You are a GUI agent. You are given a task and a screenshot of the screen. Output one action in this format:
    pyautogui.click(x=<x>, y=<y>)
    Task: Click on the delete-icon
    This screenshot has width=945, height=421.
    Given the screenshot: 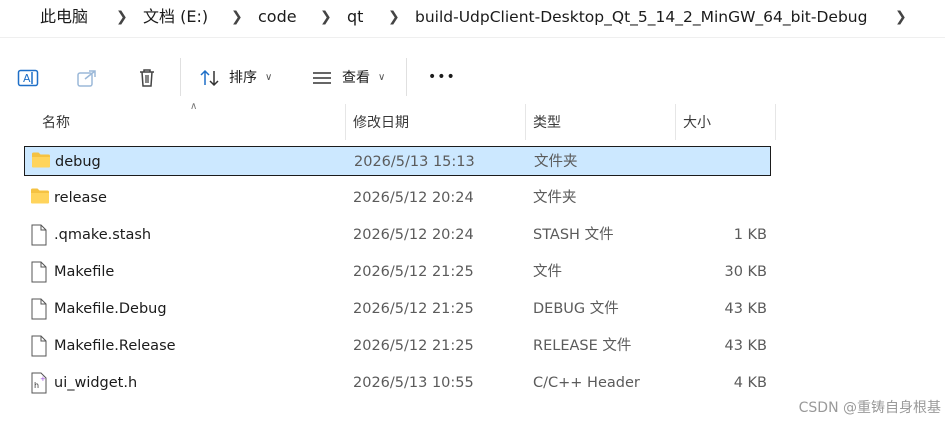 What is the action you would take?
    pyautogui.click(x=147, y=78)
    